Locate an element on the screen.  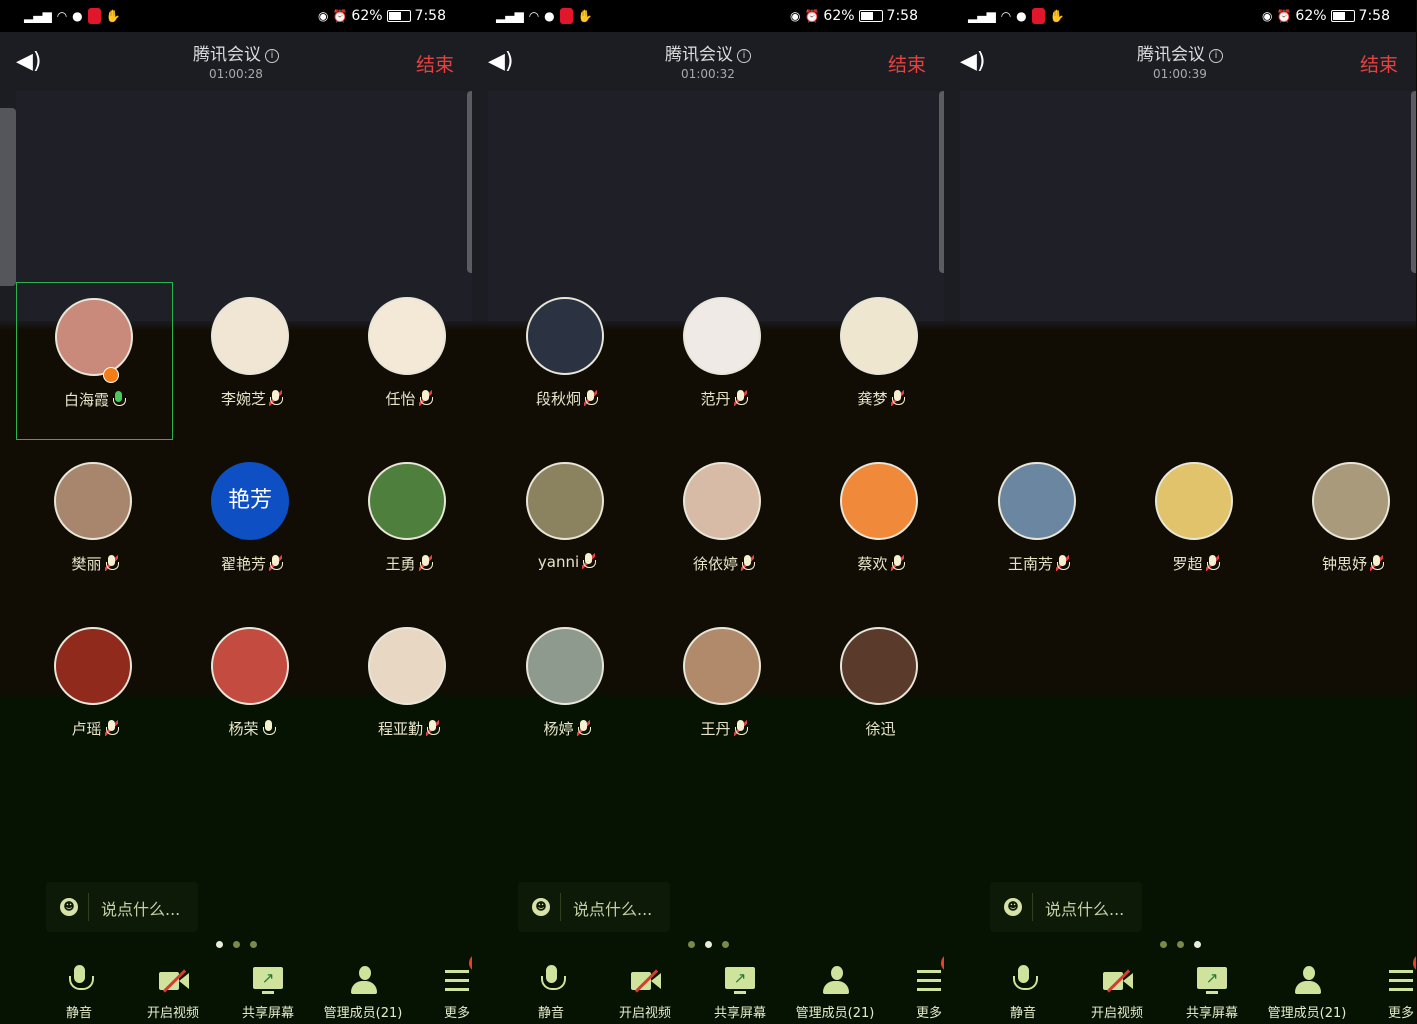
scroll-indicator is located at coordinates (8, 197).